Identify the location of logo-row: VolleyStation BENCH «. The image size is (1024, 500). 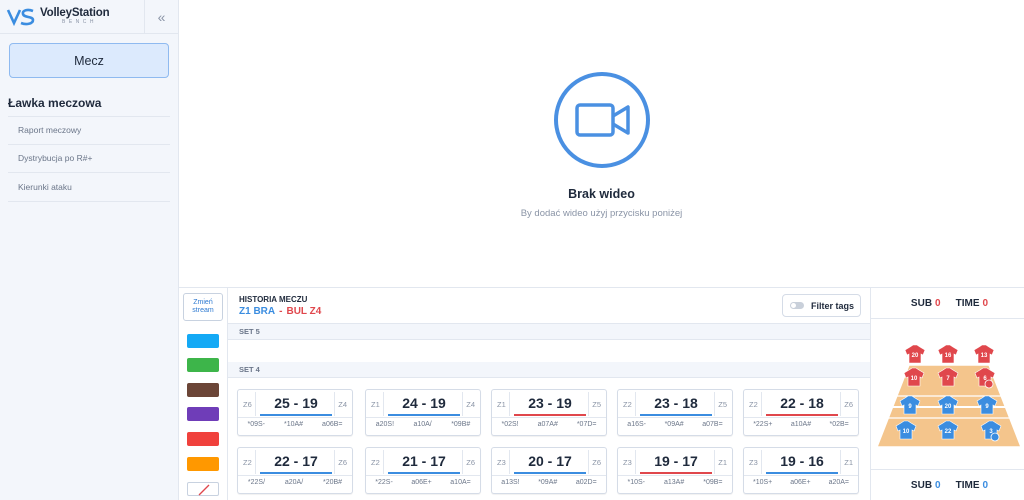
(89, 17).